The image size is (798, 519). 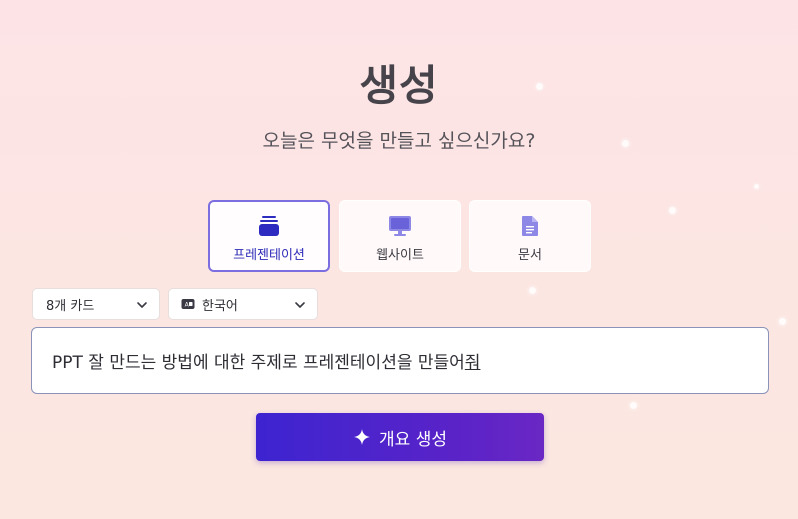 What do you see at coordinates (472, 363) in the screenshot?
I see `prompt-text-composing: 줘` at bounding box center [472, 363].